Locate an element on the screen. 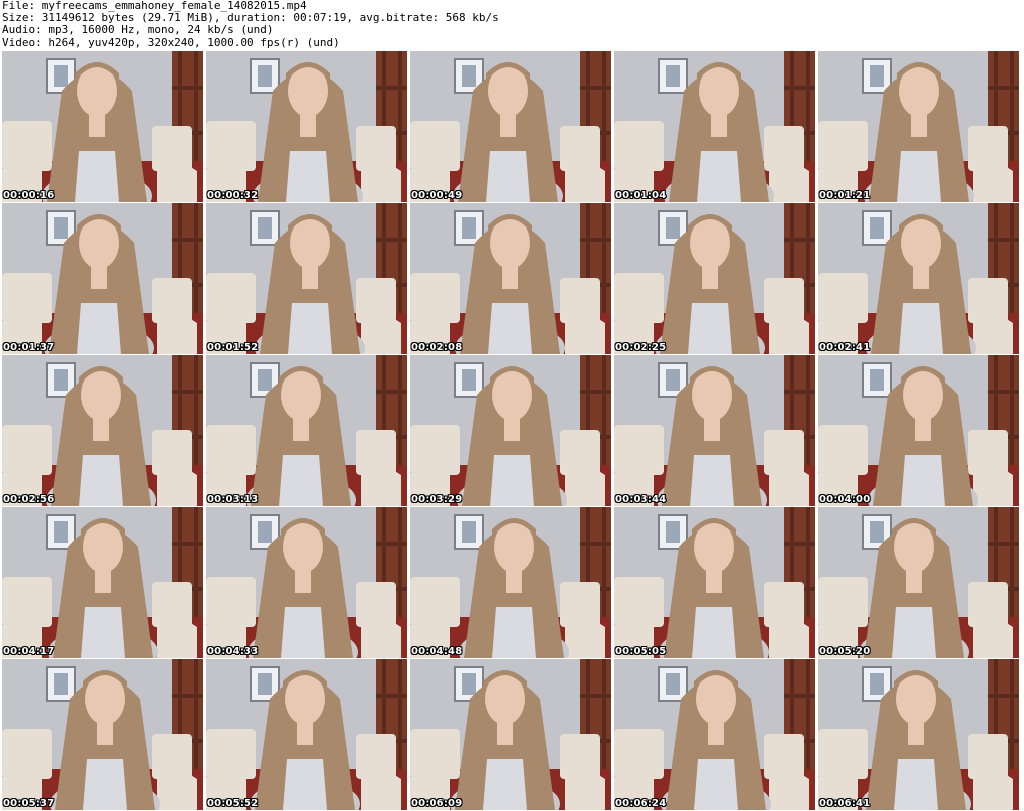 The width and height of the screenshot is (1024, 811). video-frame-thumbnail: 00:06:09 is located at coordinates (510, 734).